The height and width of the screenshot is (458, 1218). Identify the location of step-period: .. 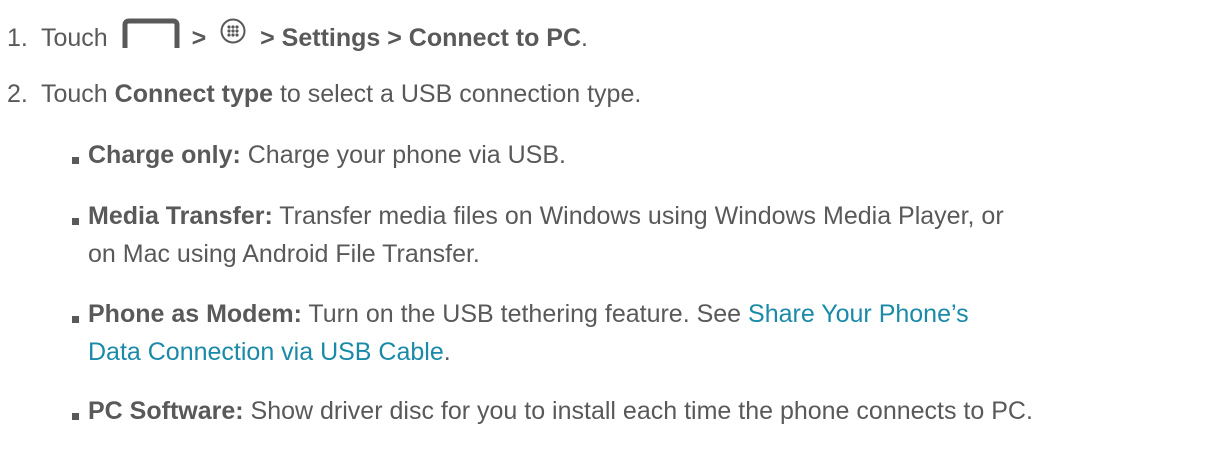
(584, 38).